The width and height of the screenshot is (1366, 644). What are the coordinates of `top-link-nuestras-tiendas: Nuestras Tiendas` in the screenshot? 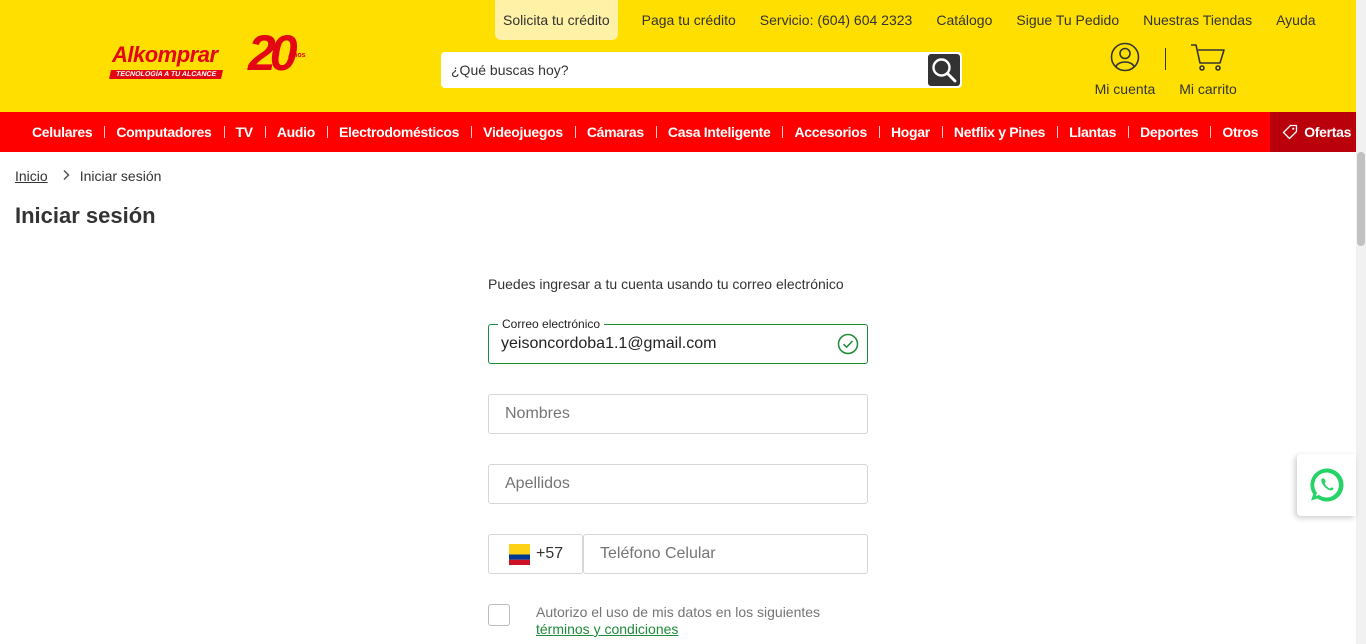 It's located at (1197, 20).